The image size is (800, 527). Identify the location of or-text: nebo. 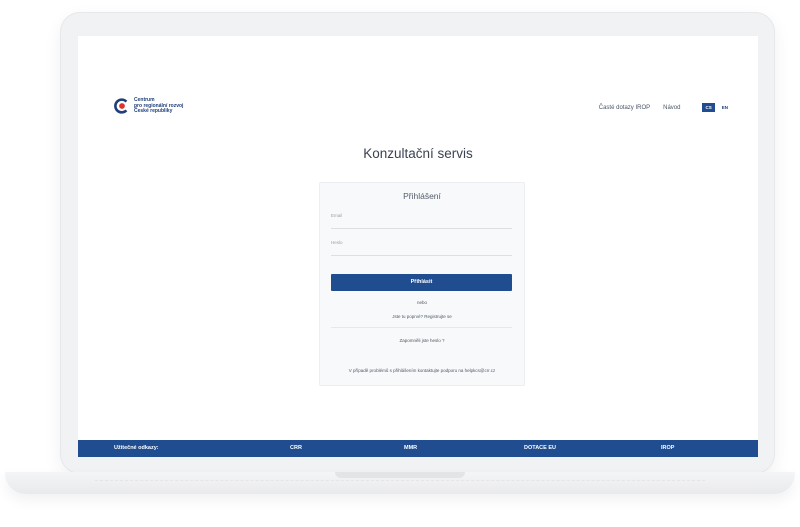
(421, 302).